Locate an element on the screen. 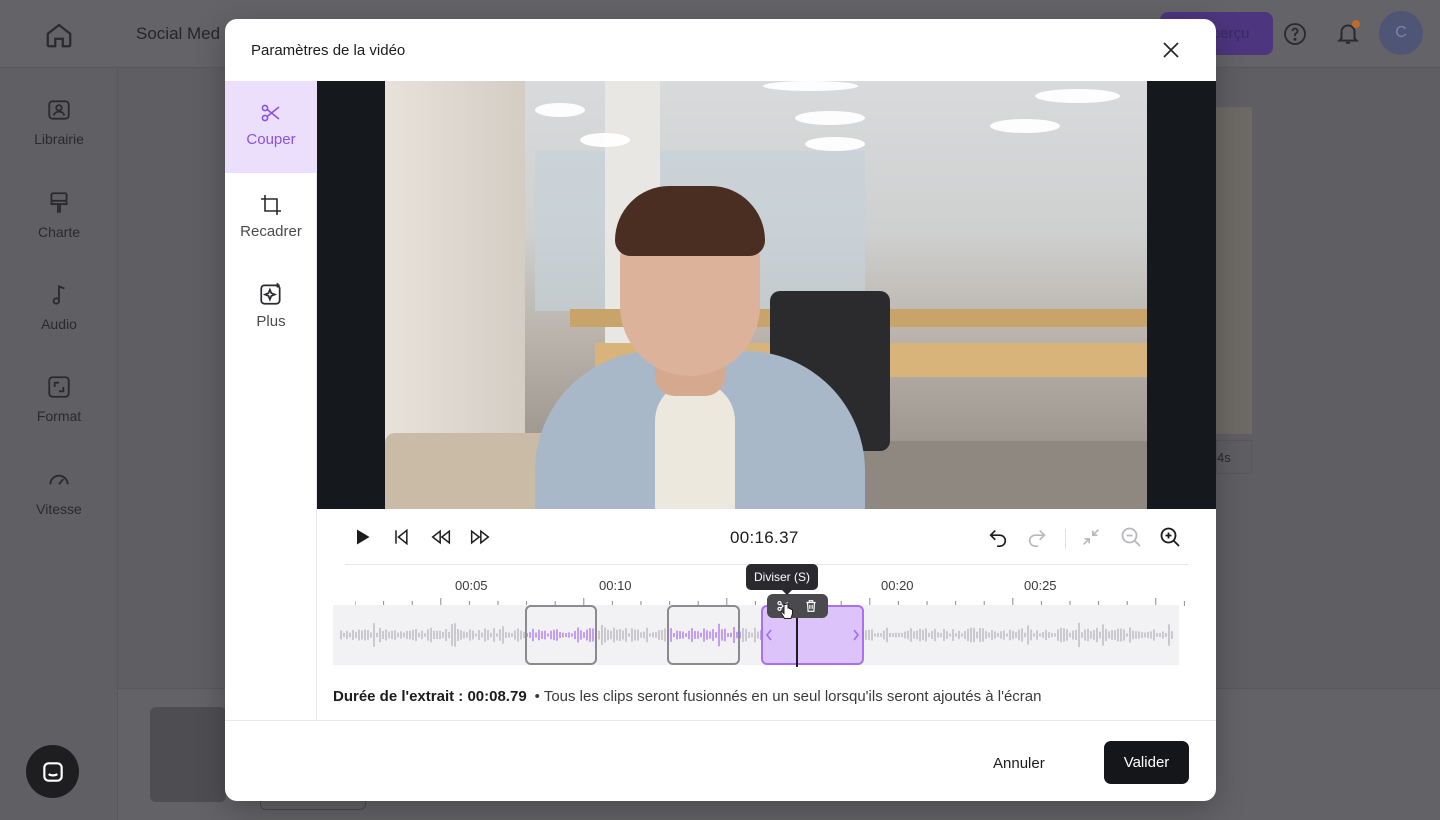 This screenshot has width=1440, height=820. chat-launcher is located at coordinates (52, 771).